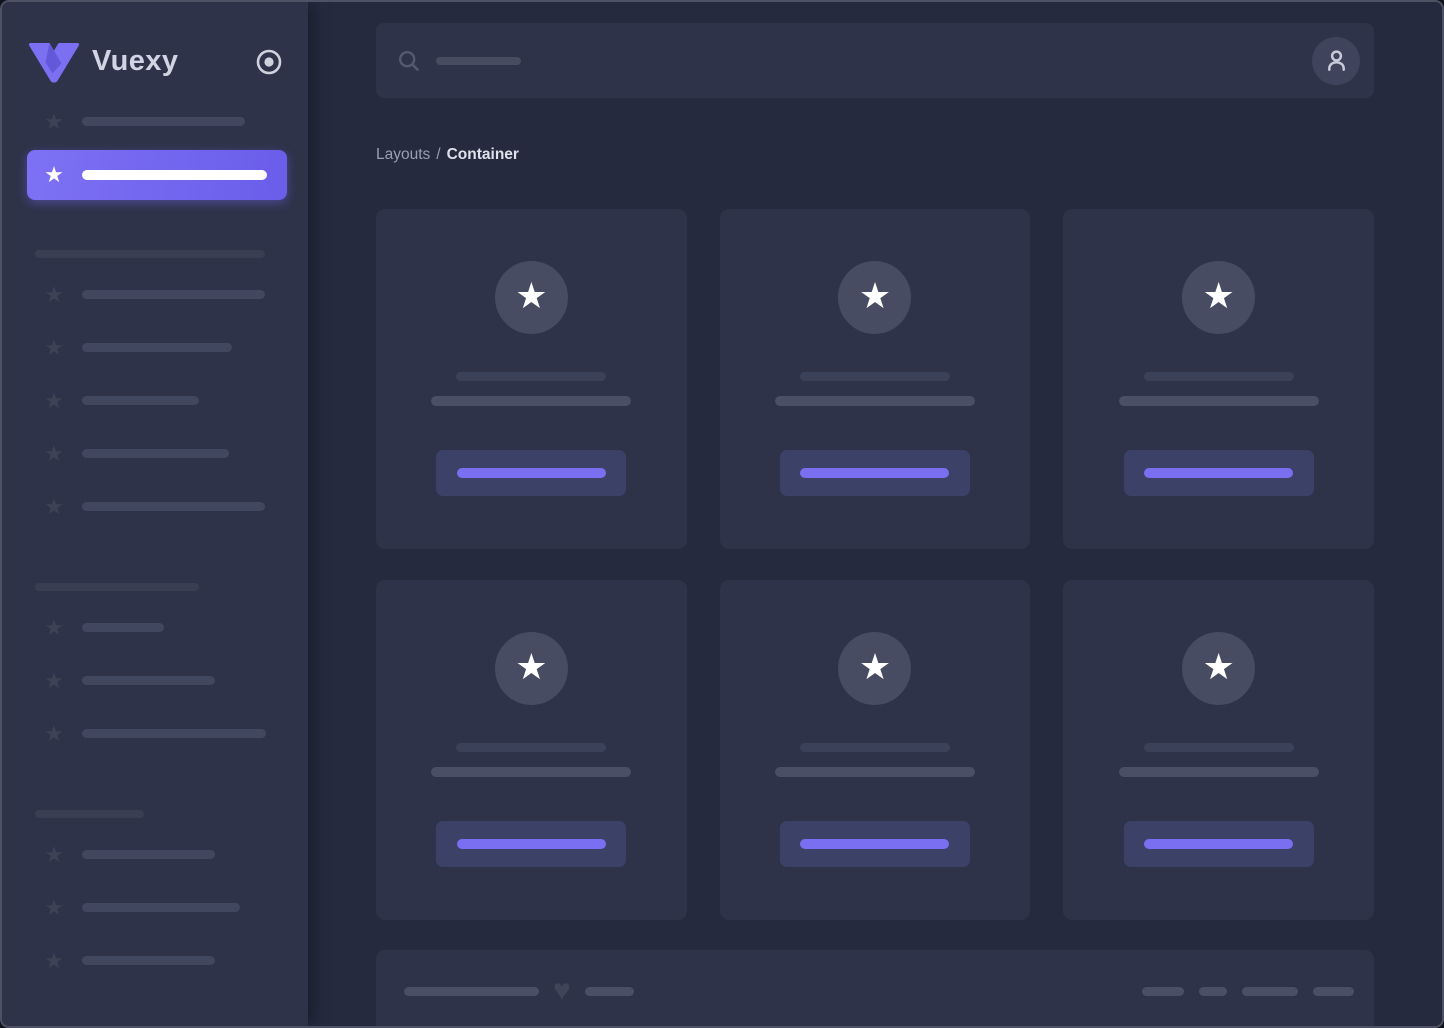 The height and width of the screenshot is (1028, 1444). Describe the element at coordinates (875, 988) in the screenshot. I see `bottom-bar: ♥` at that location.